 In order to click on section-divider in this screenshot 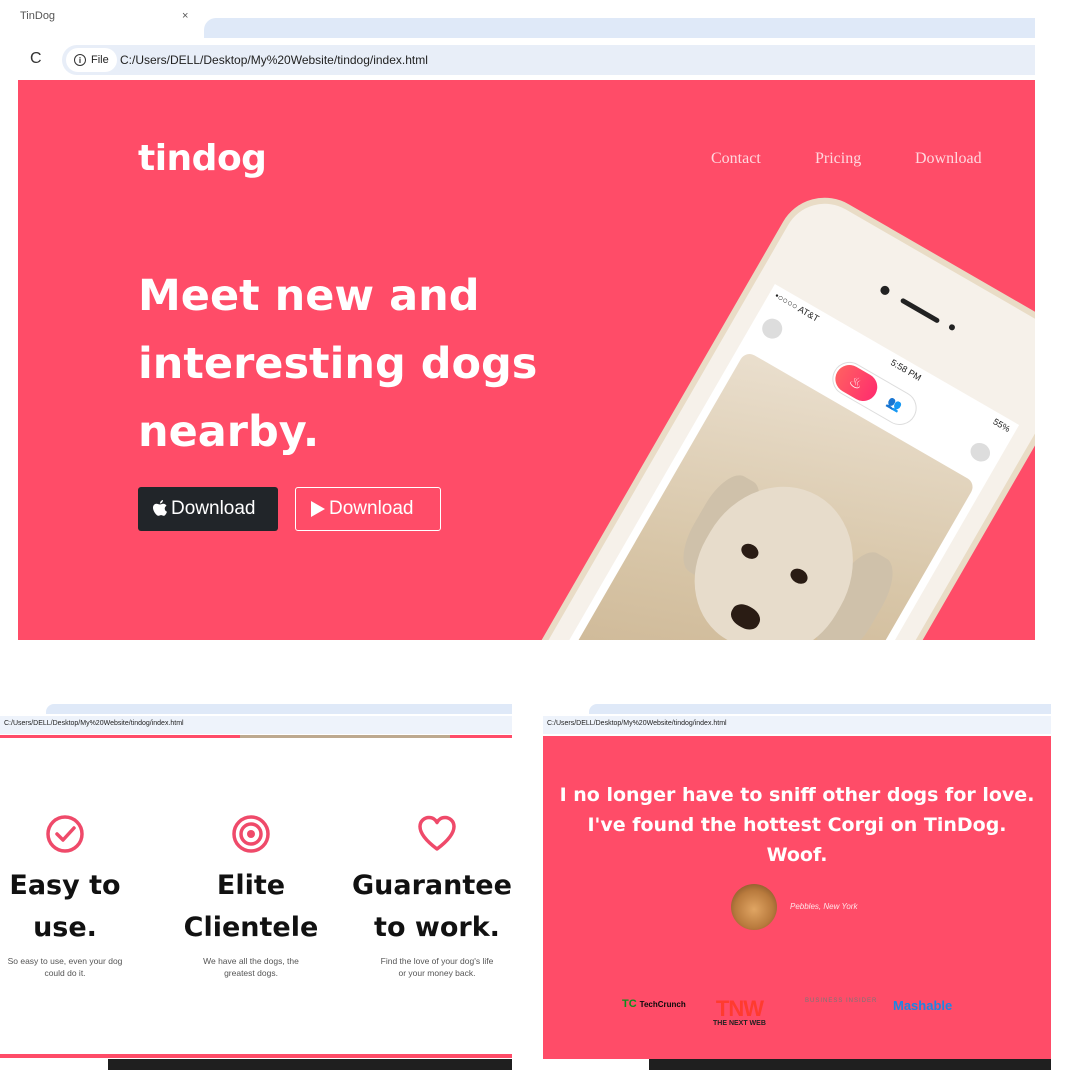, I will do `click(256, 1056)`.